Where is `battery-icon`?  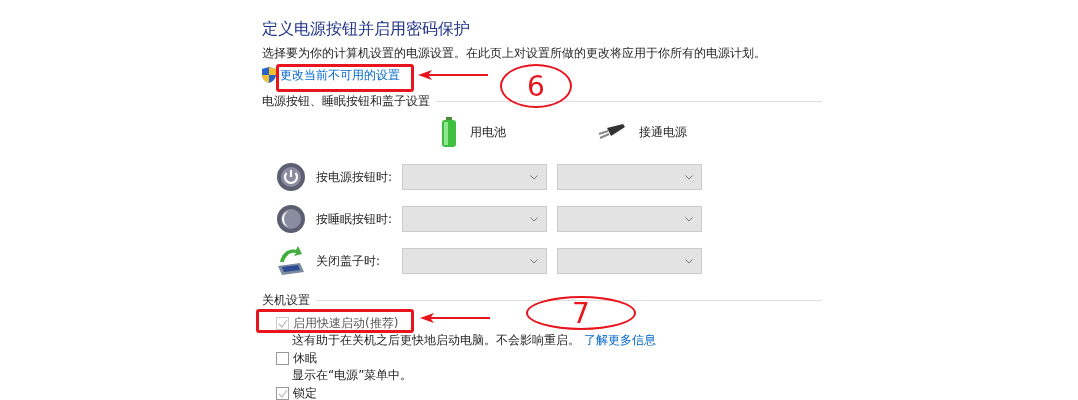
battery-icon is located at coordinates (449, 132).